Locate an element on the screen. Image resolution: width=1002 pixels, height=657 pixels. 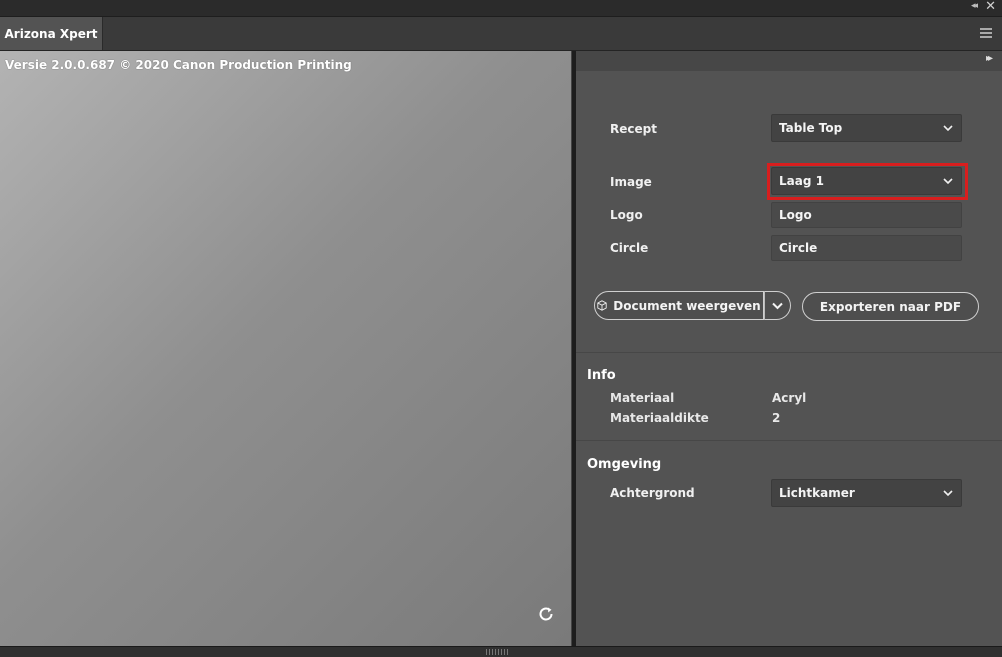
material-value: Acryl is located at coordinates (789, 398).